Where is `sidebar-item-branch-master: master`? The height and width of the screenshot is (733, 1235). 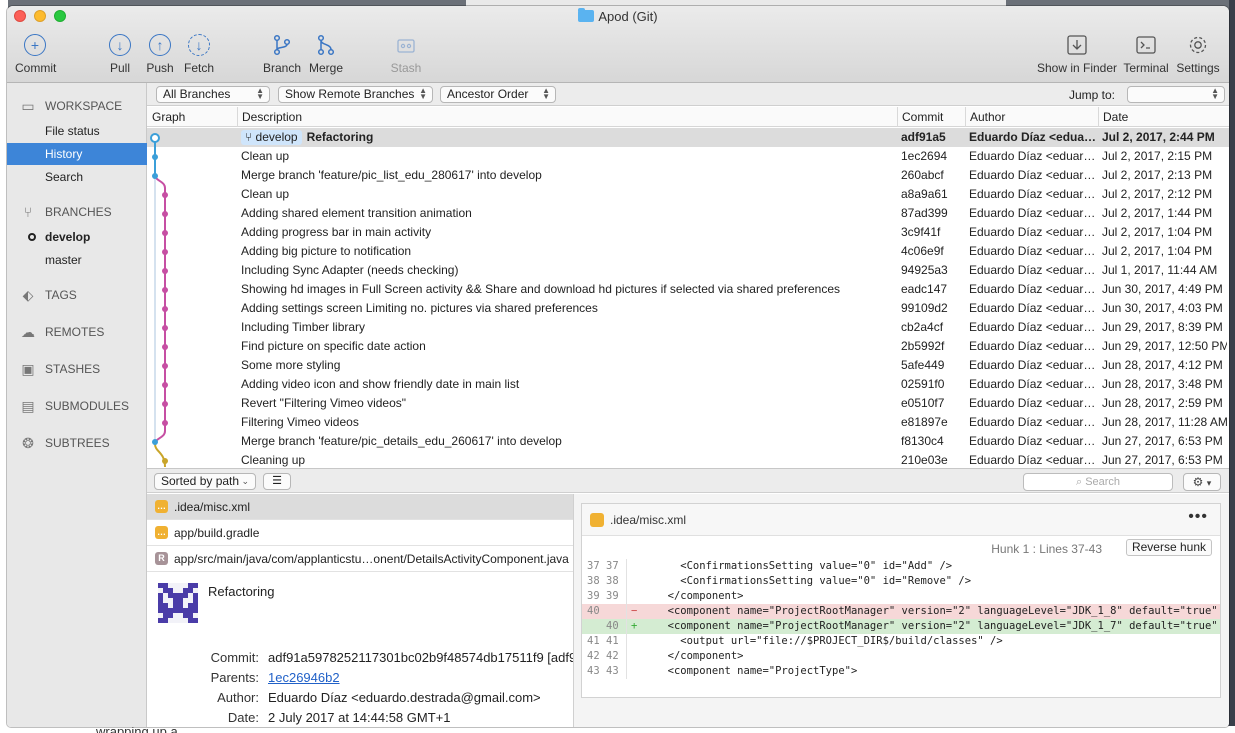
sidebar-item-branch-master: master is located at coordinates (77, 260).